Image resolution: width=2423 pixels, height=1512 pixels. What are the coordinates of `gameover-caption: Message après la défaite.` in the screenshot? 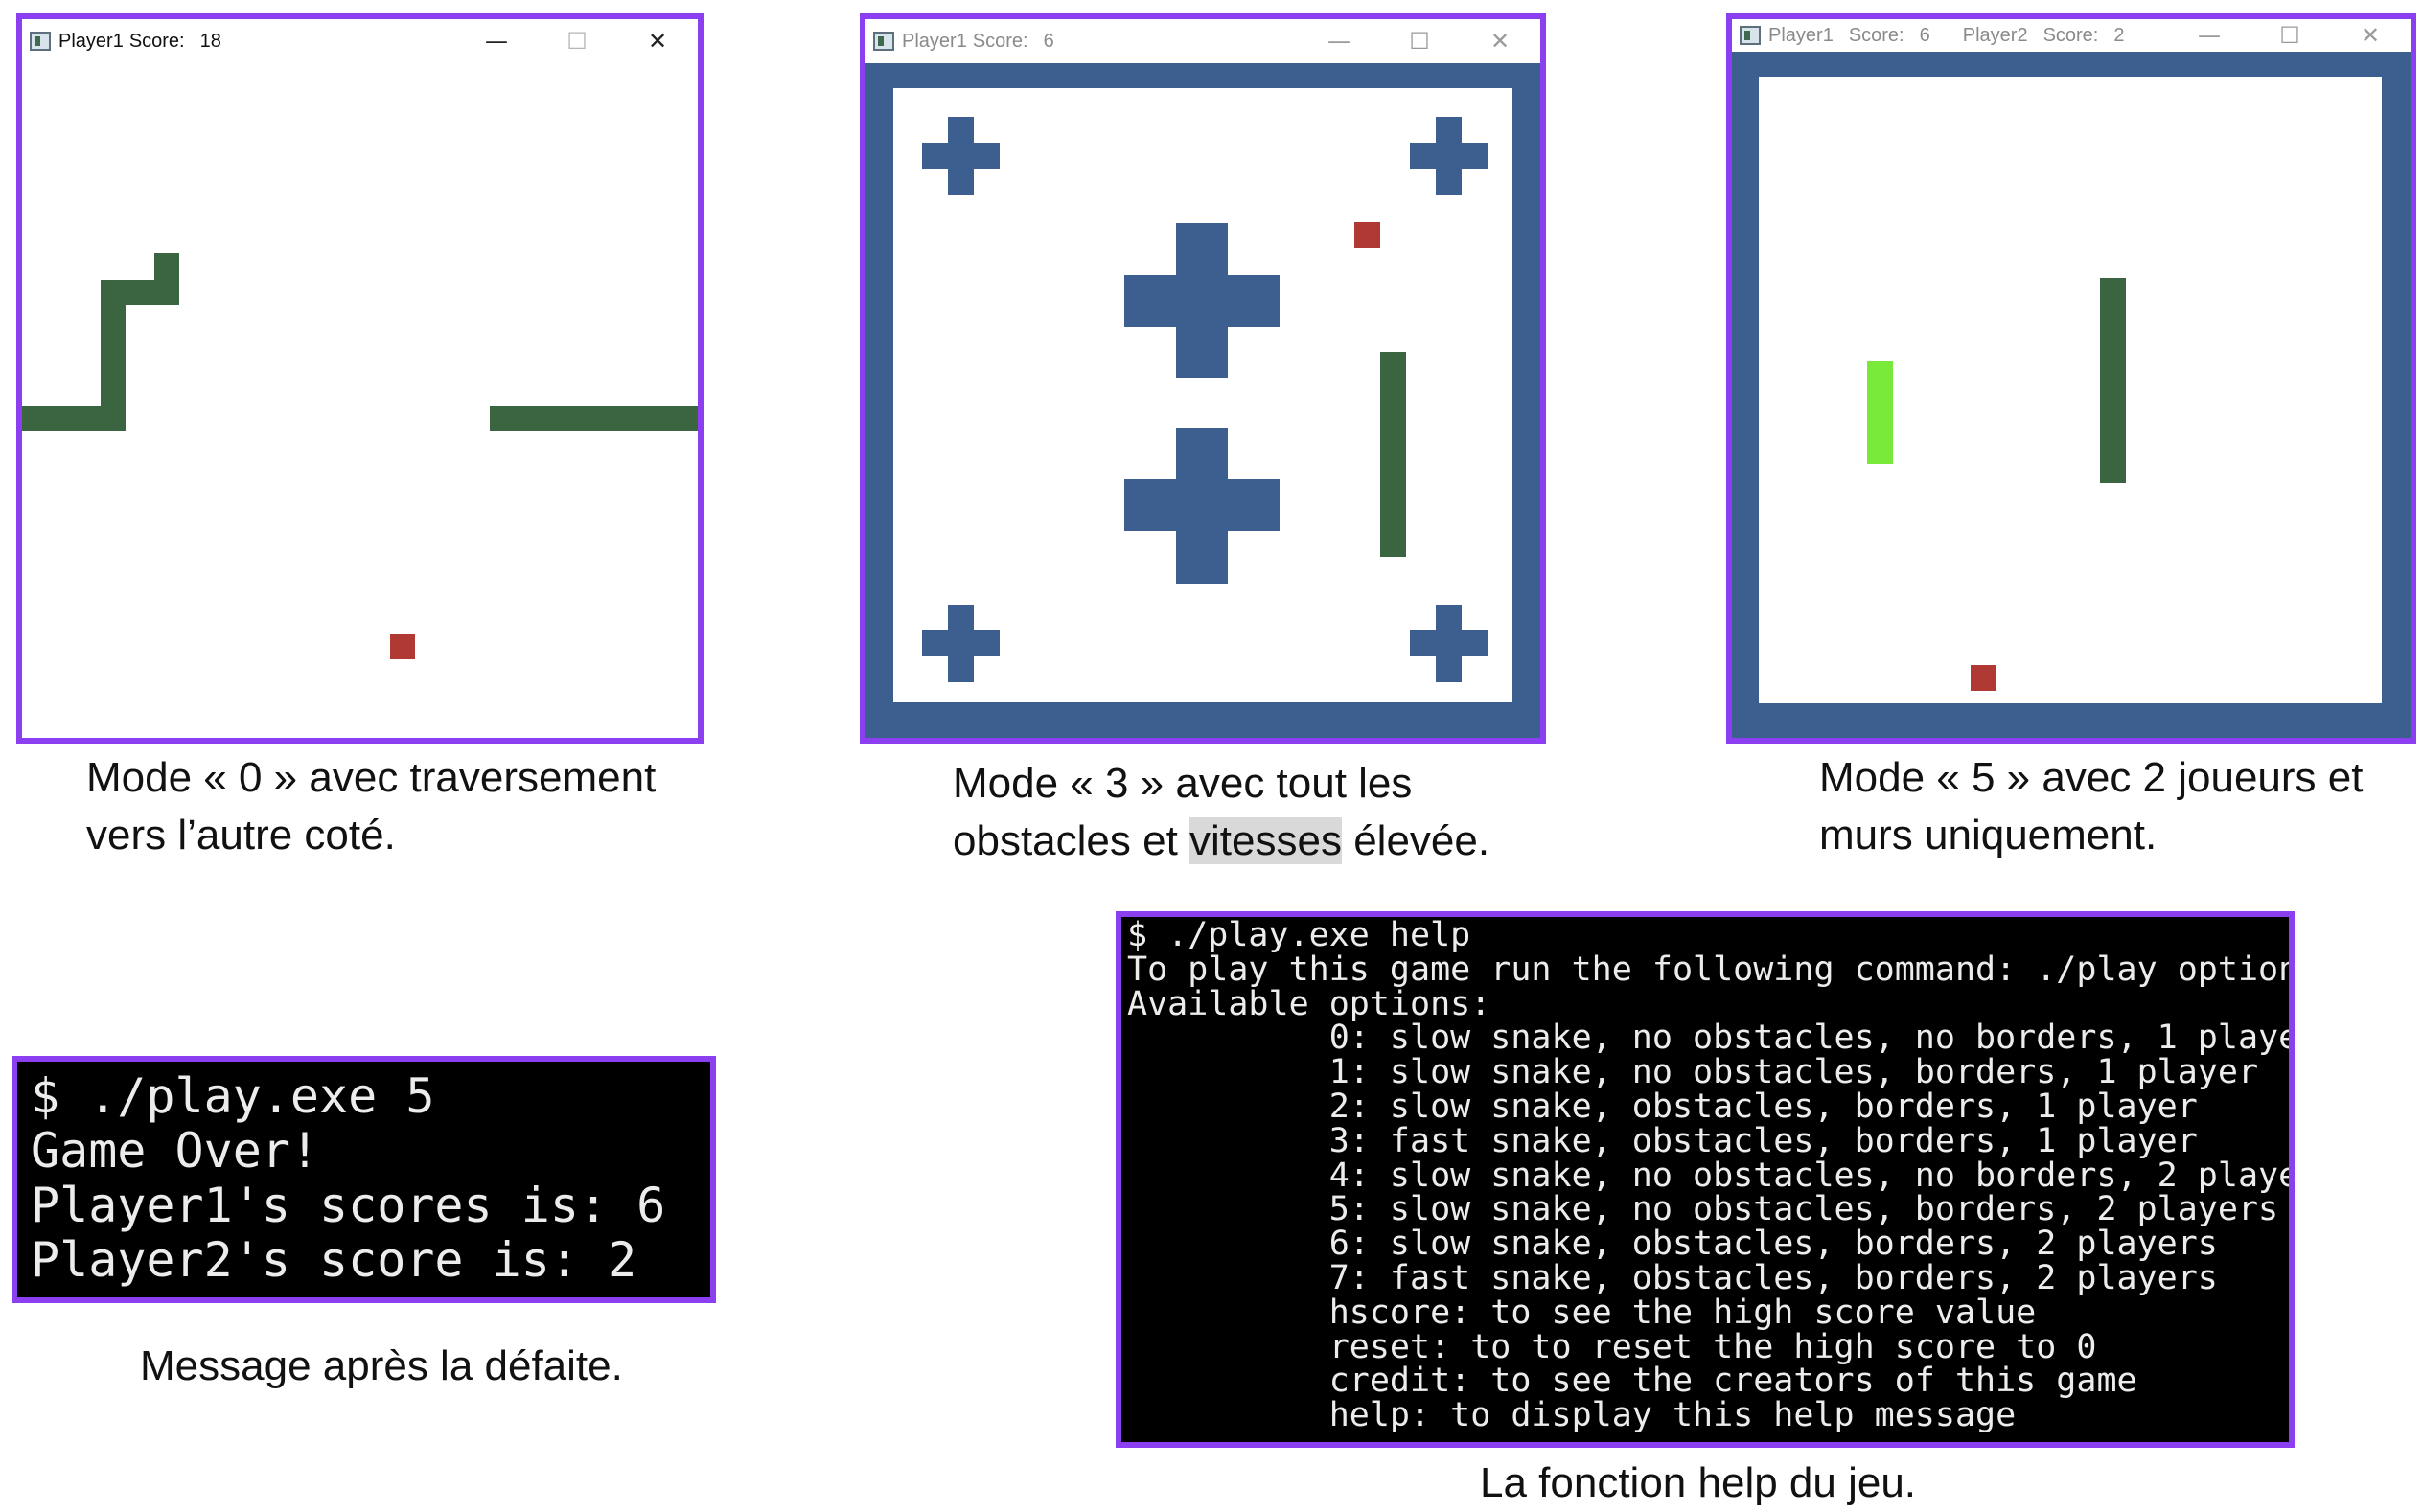 It's located at (381, 1365).